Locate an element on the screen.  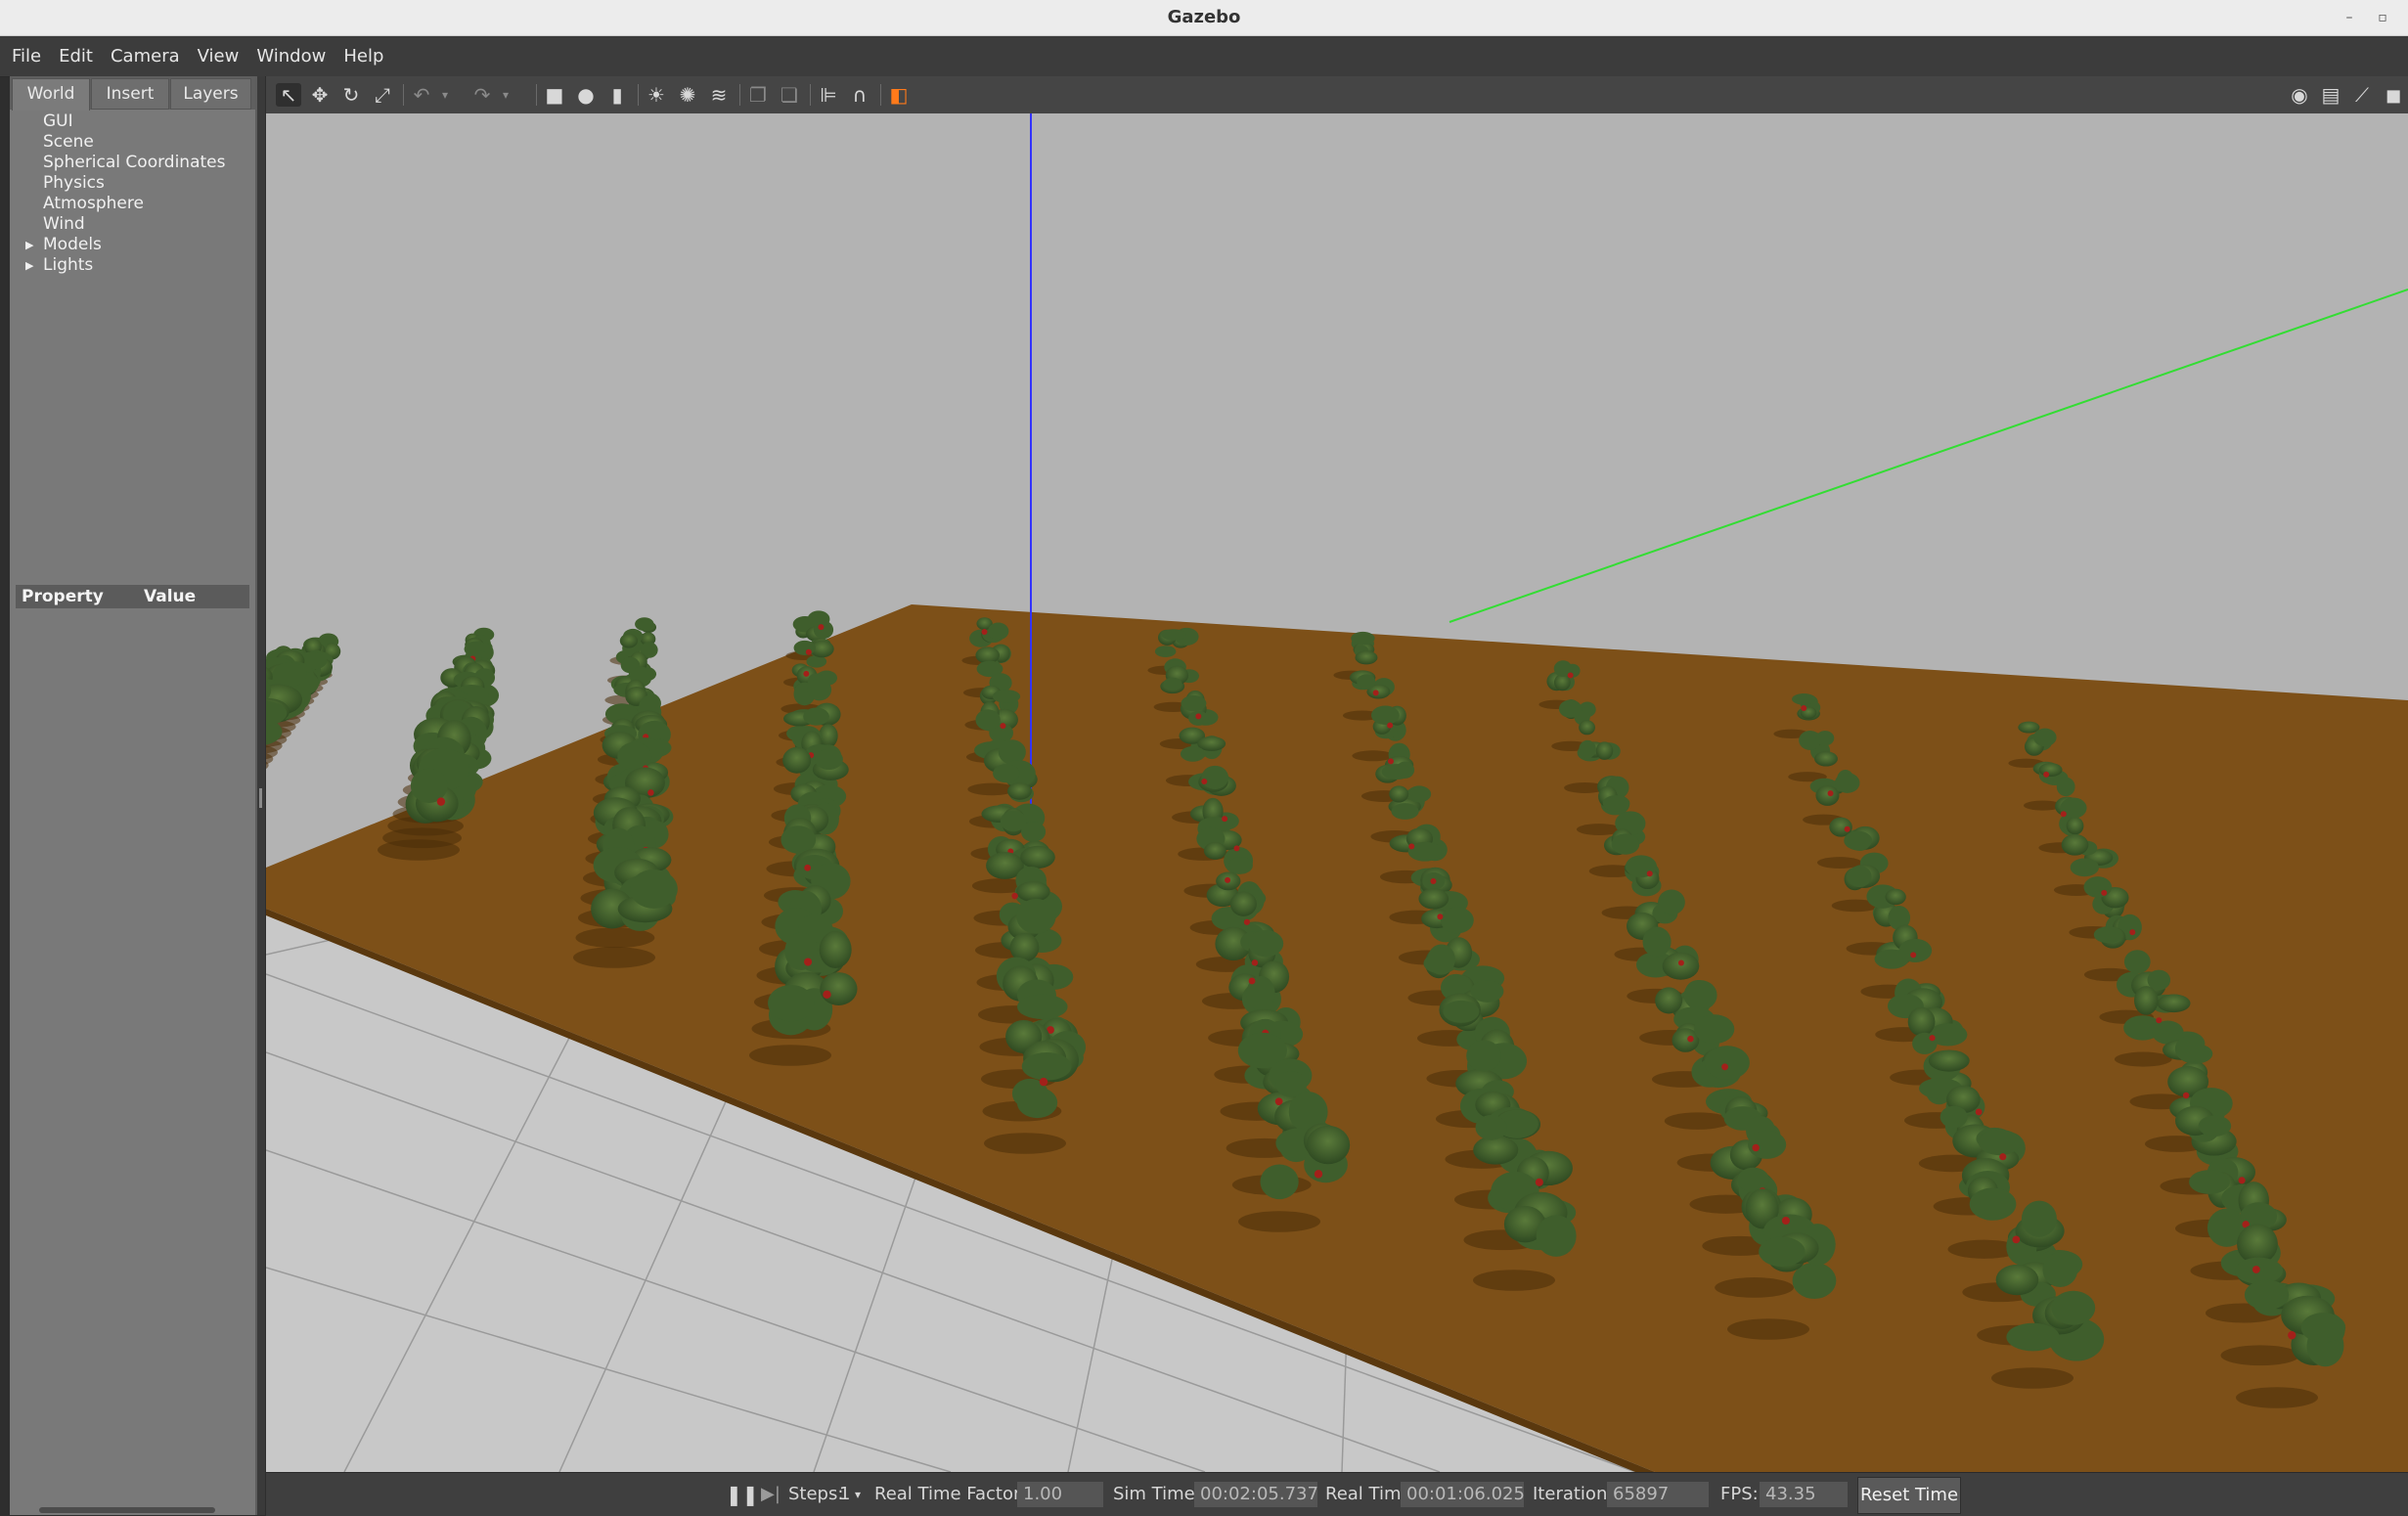
tree-item-models: ▶ Models is located at coordinates (132, 245).